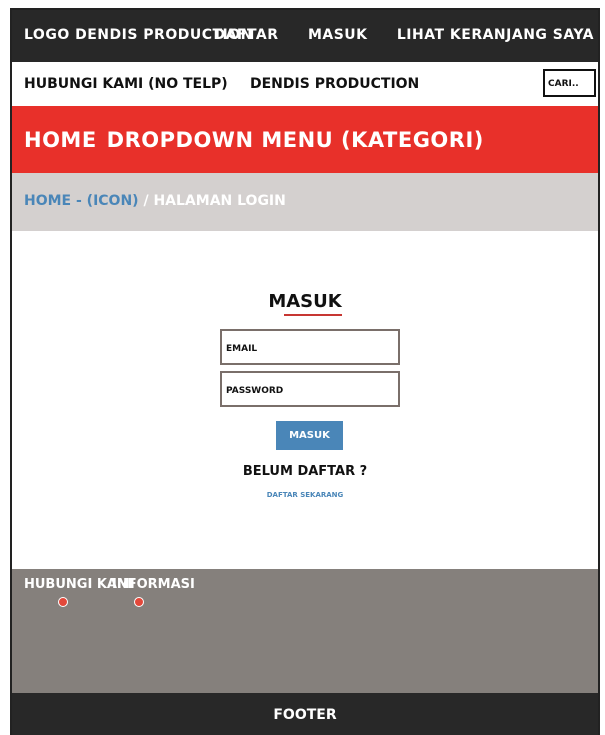  What do you see at coordinates (219, 201) in the screenshot?
I see `breadcrumb-current: HALAMAN LOGIN` at bounding box center [219, 201].